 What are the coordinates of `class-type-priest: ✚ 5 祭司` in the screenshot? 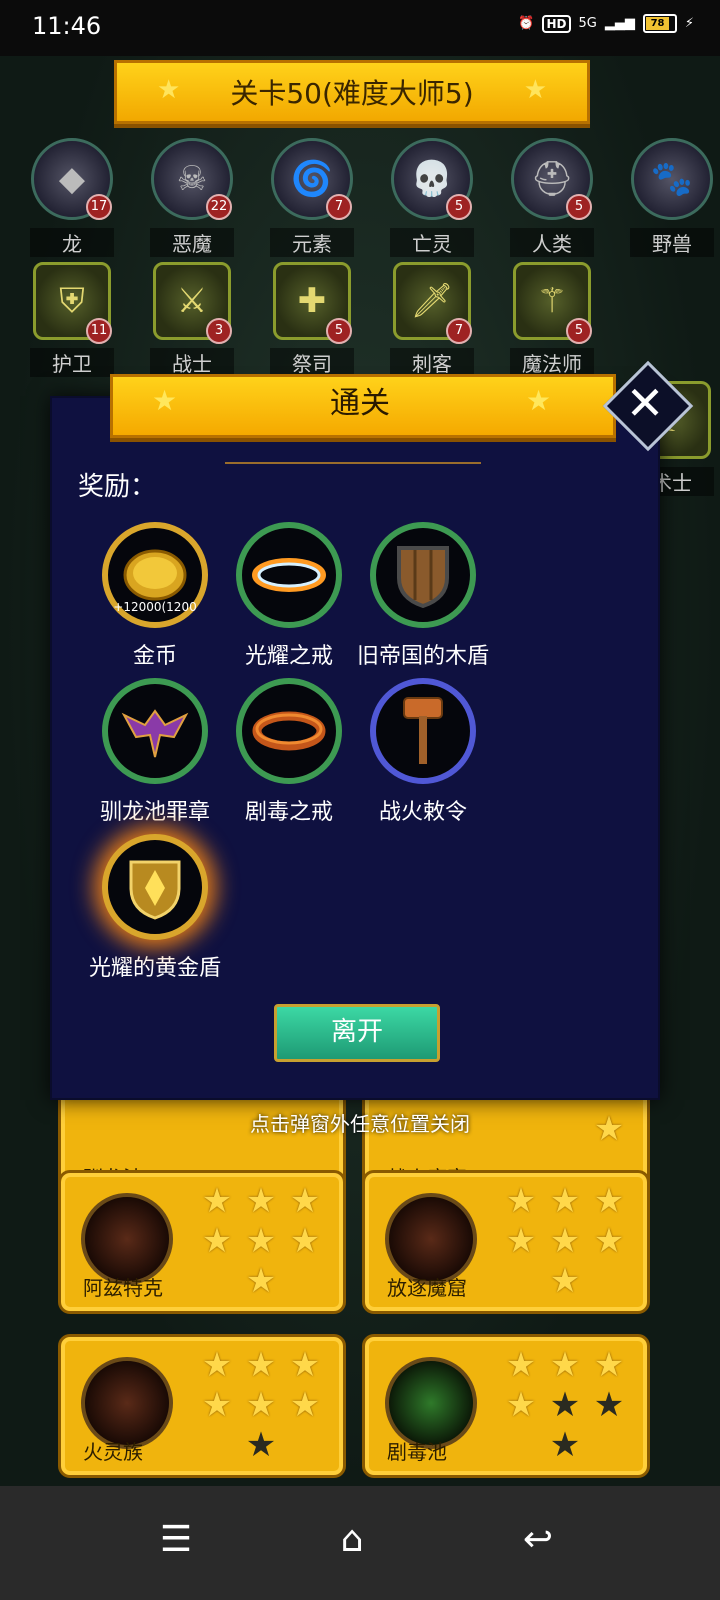 It's located at (312, 319).